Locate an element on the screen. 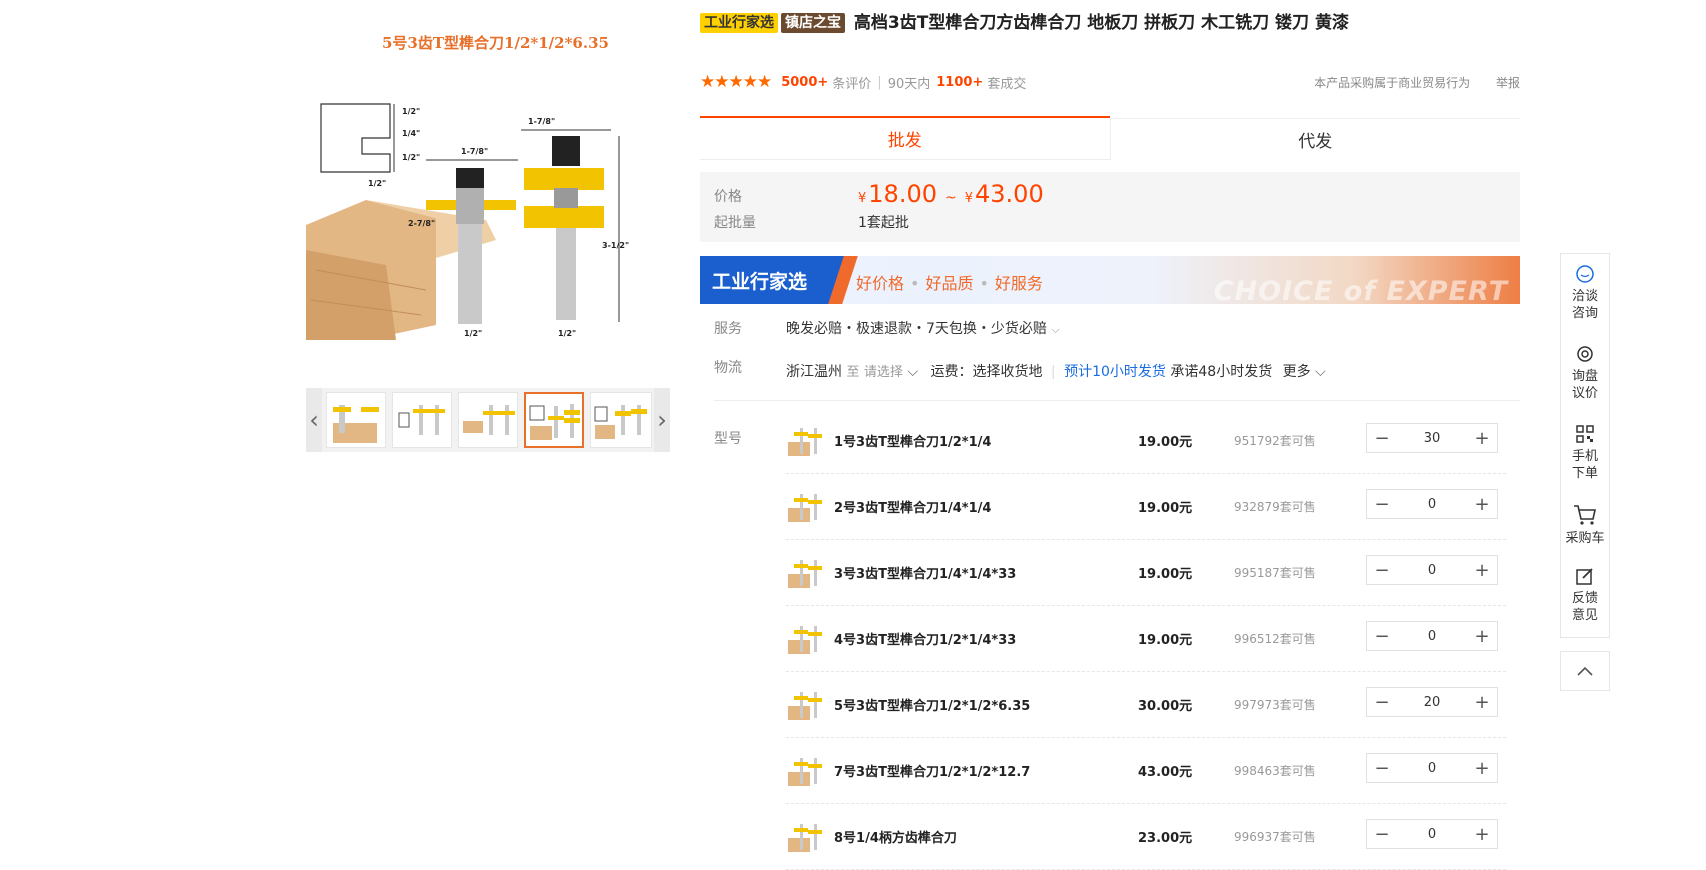 The image size is (1706, 870). chevron-right-icon: › is located at coordinates (662, 420).